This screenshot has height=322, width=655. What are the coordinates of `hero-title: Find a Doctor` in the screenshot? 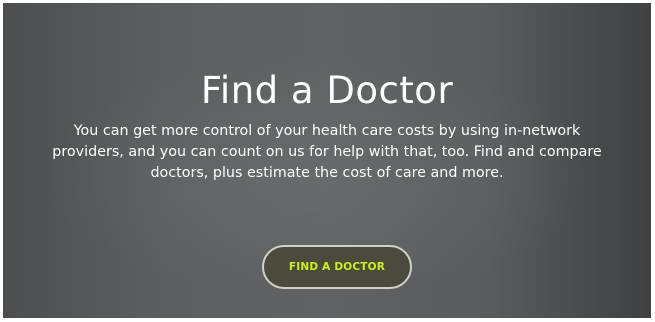 It's located at (327, 90).